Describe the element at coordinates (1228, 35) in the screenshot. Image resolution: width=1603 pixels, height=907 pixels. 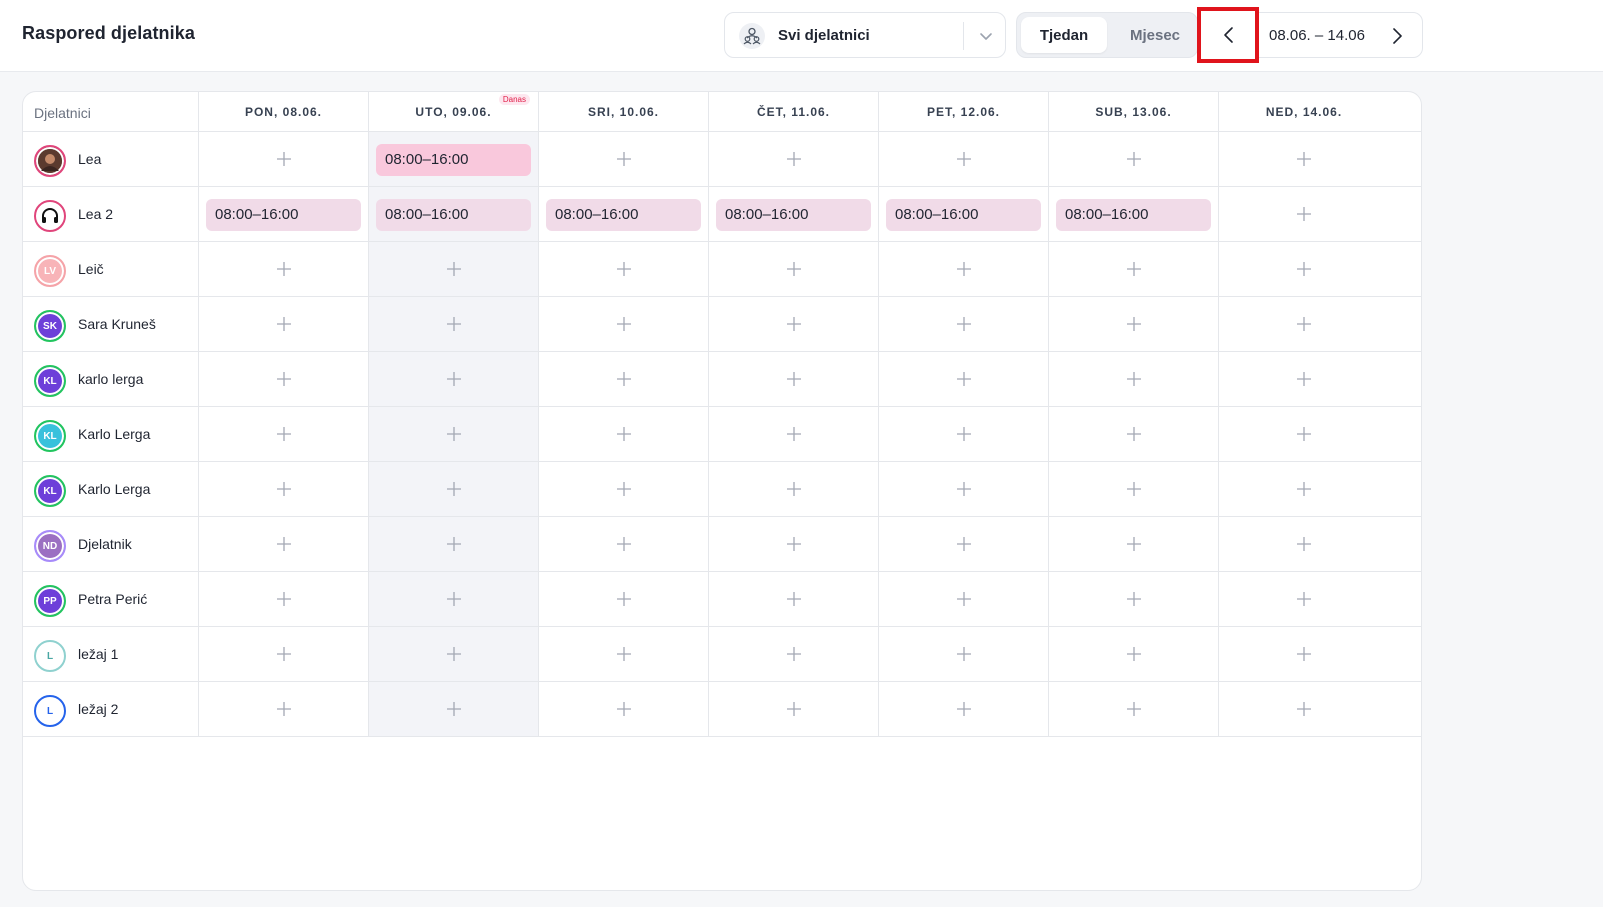
I see `previous-week-button` at that location.